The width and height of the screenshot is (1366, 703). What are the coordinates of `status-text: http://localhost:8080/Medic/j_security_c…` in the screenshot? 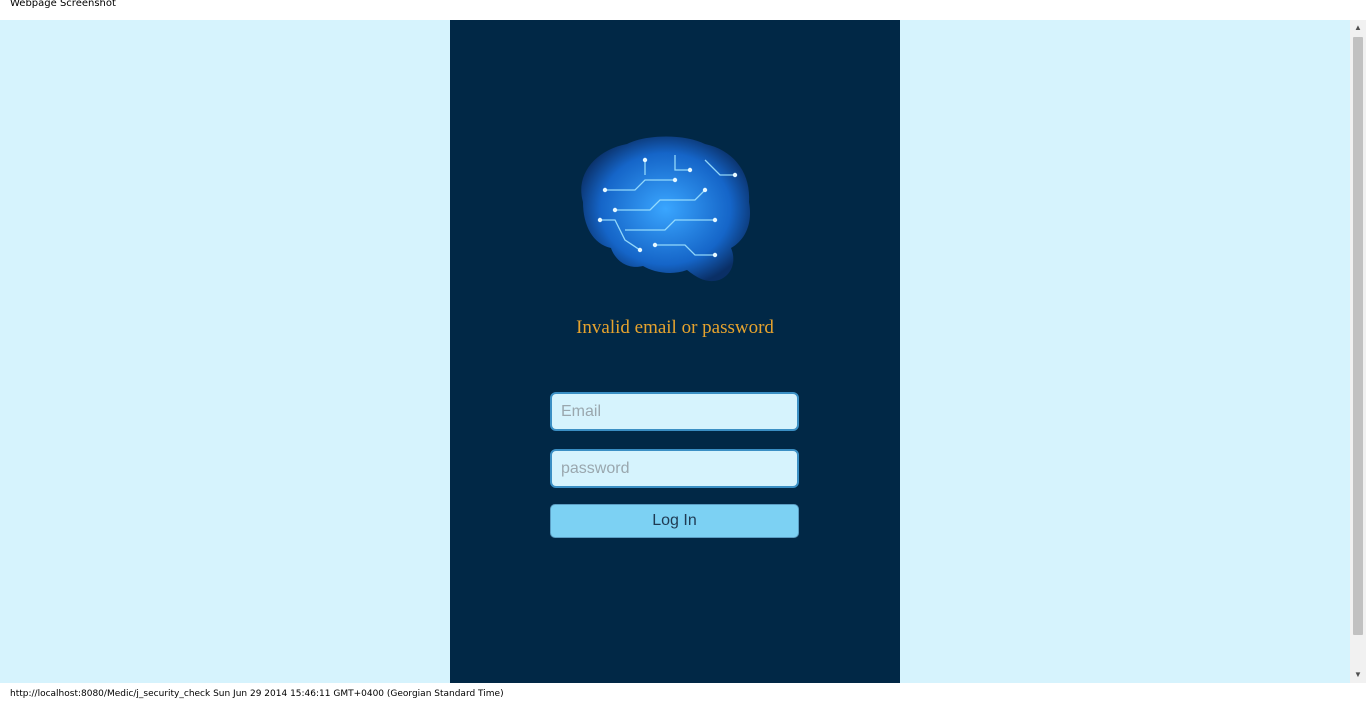 It's located at (257, 694).